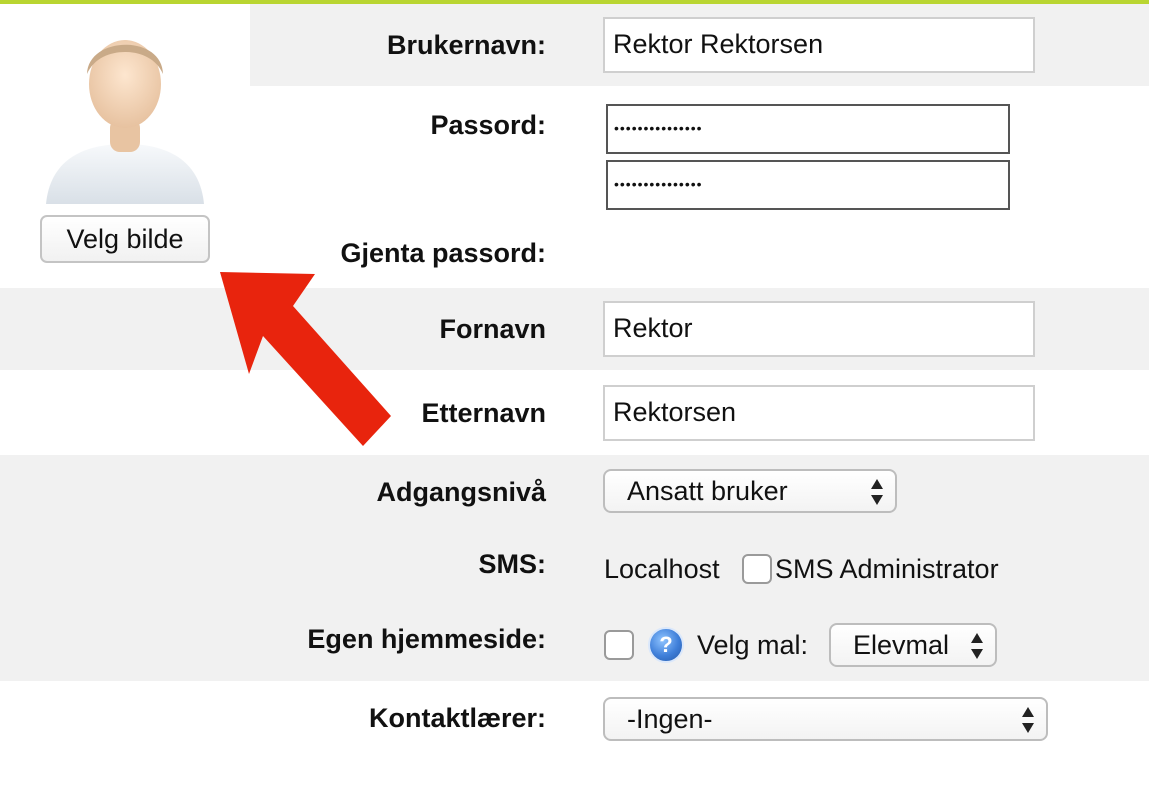  I want to click on contact-teacher-label: Kontaktlærer:, so click(457, 718).